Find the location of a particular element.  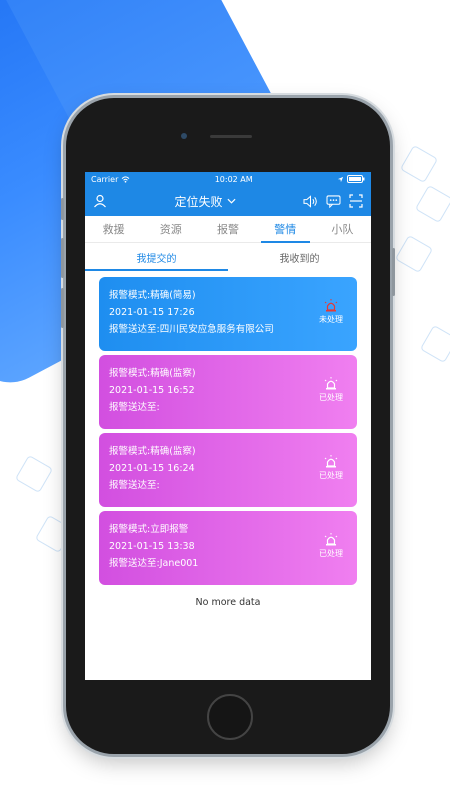

volume-down-button is located at coordinates (62, 308).